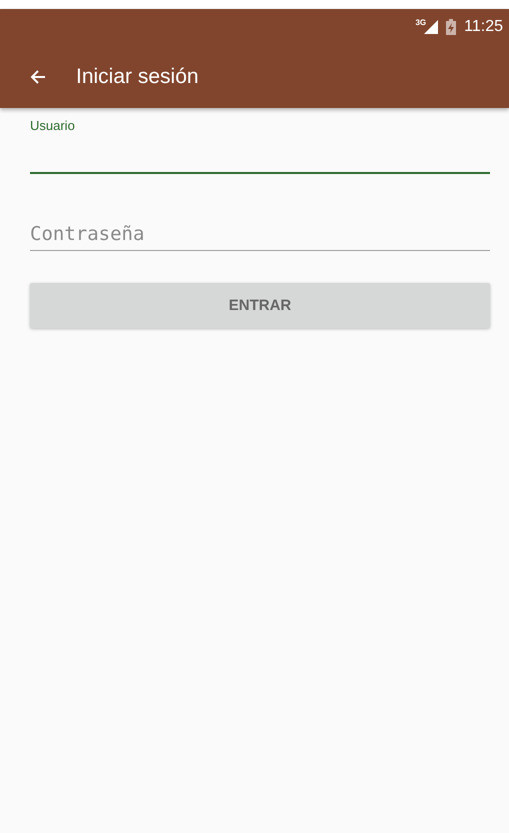 This screenshot has width=509, height=833. Describe the element at coordinates (420, 22) in the screenshot. I see `network-type: 3G` at that location.